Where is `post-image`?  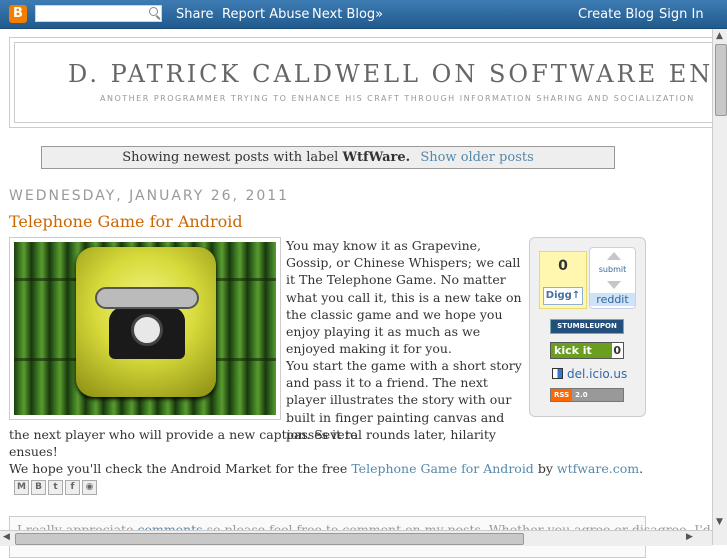
post-image is located at coordinates (145, 328).